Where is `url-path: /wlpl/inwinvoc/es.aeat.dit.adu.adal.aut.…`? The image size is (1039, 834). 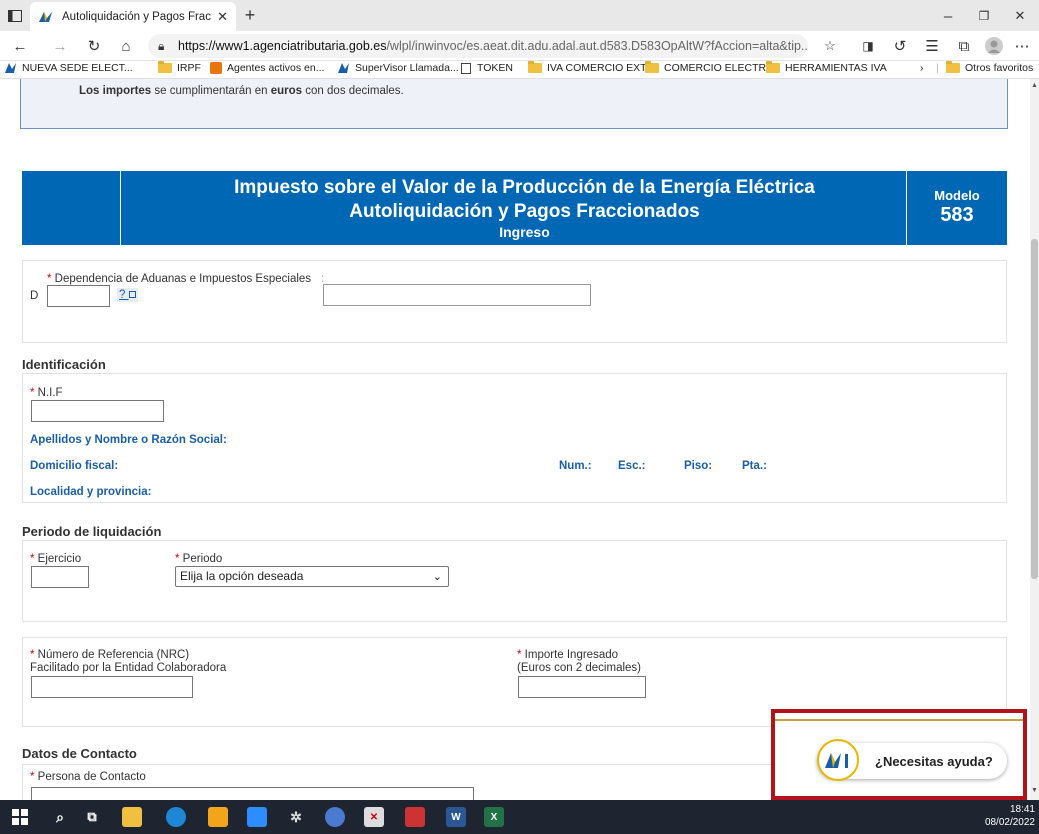 url-path: /wlpl/inwinvoc/es.aeat.dit.adu.adal.aut.… is located at coordinates (597, 46).